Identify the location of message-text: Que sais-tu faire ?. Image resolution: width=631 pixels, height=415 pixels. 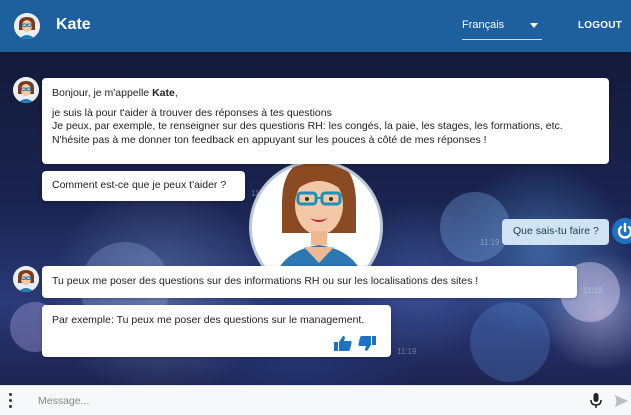
(556, 231).